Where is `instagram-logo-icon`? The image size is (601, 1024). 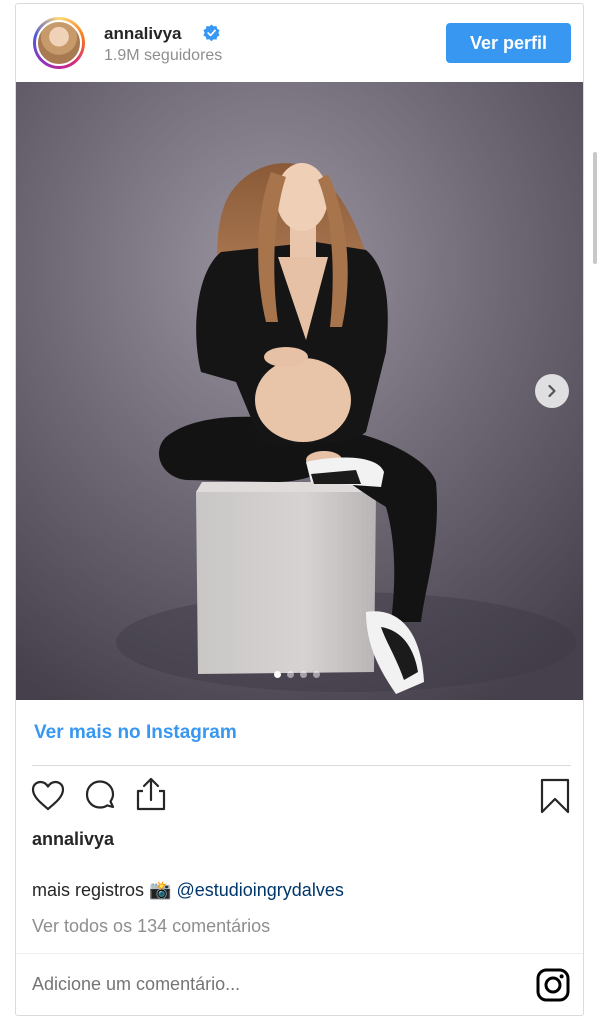
instagram-logo-icon is located at coordinates (553, 985).